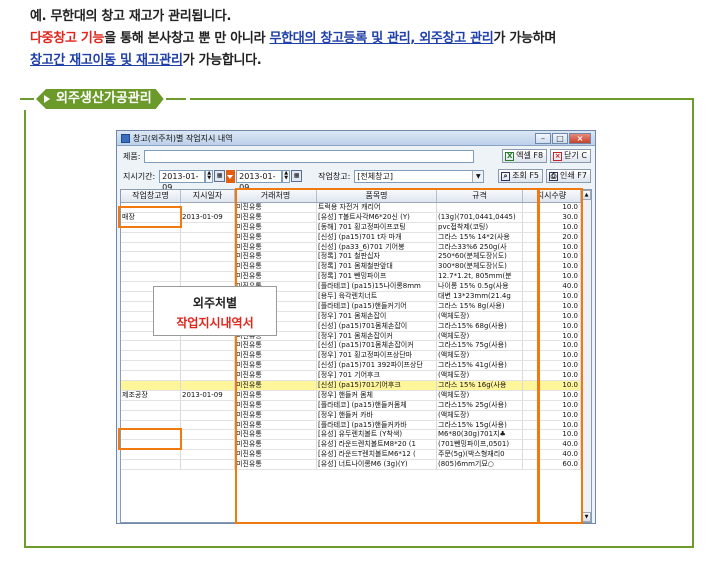 This screenshot has height=570, width=710. Describe the element at coordinates (151, 395) in the screenshot. I see `table-cell: 제조공장` at that location.